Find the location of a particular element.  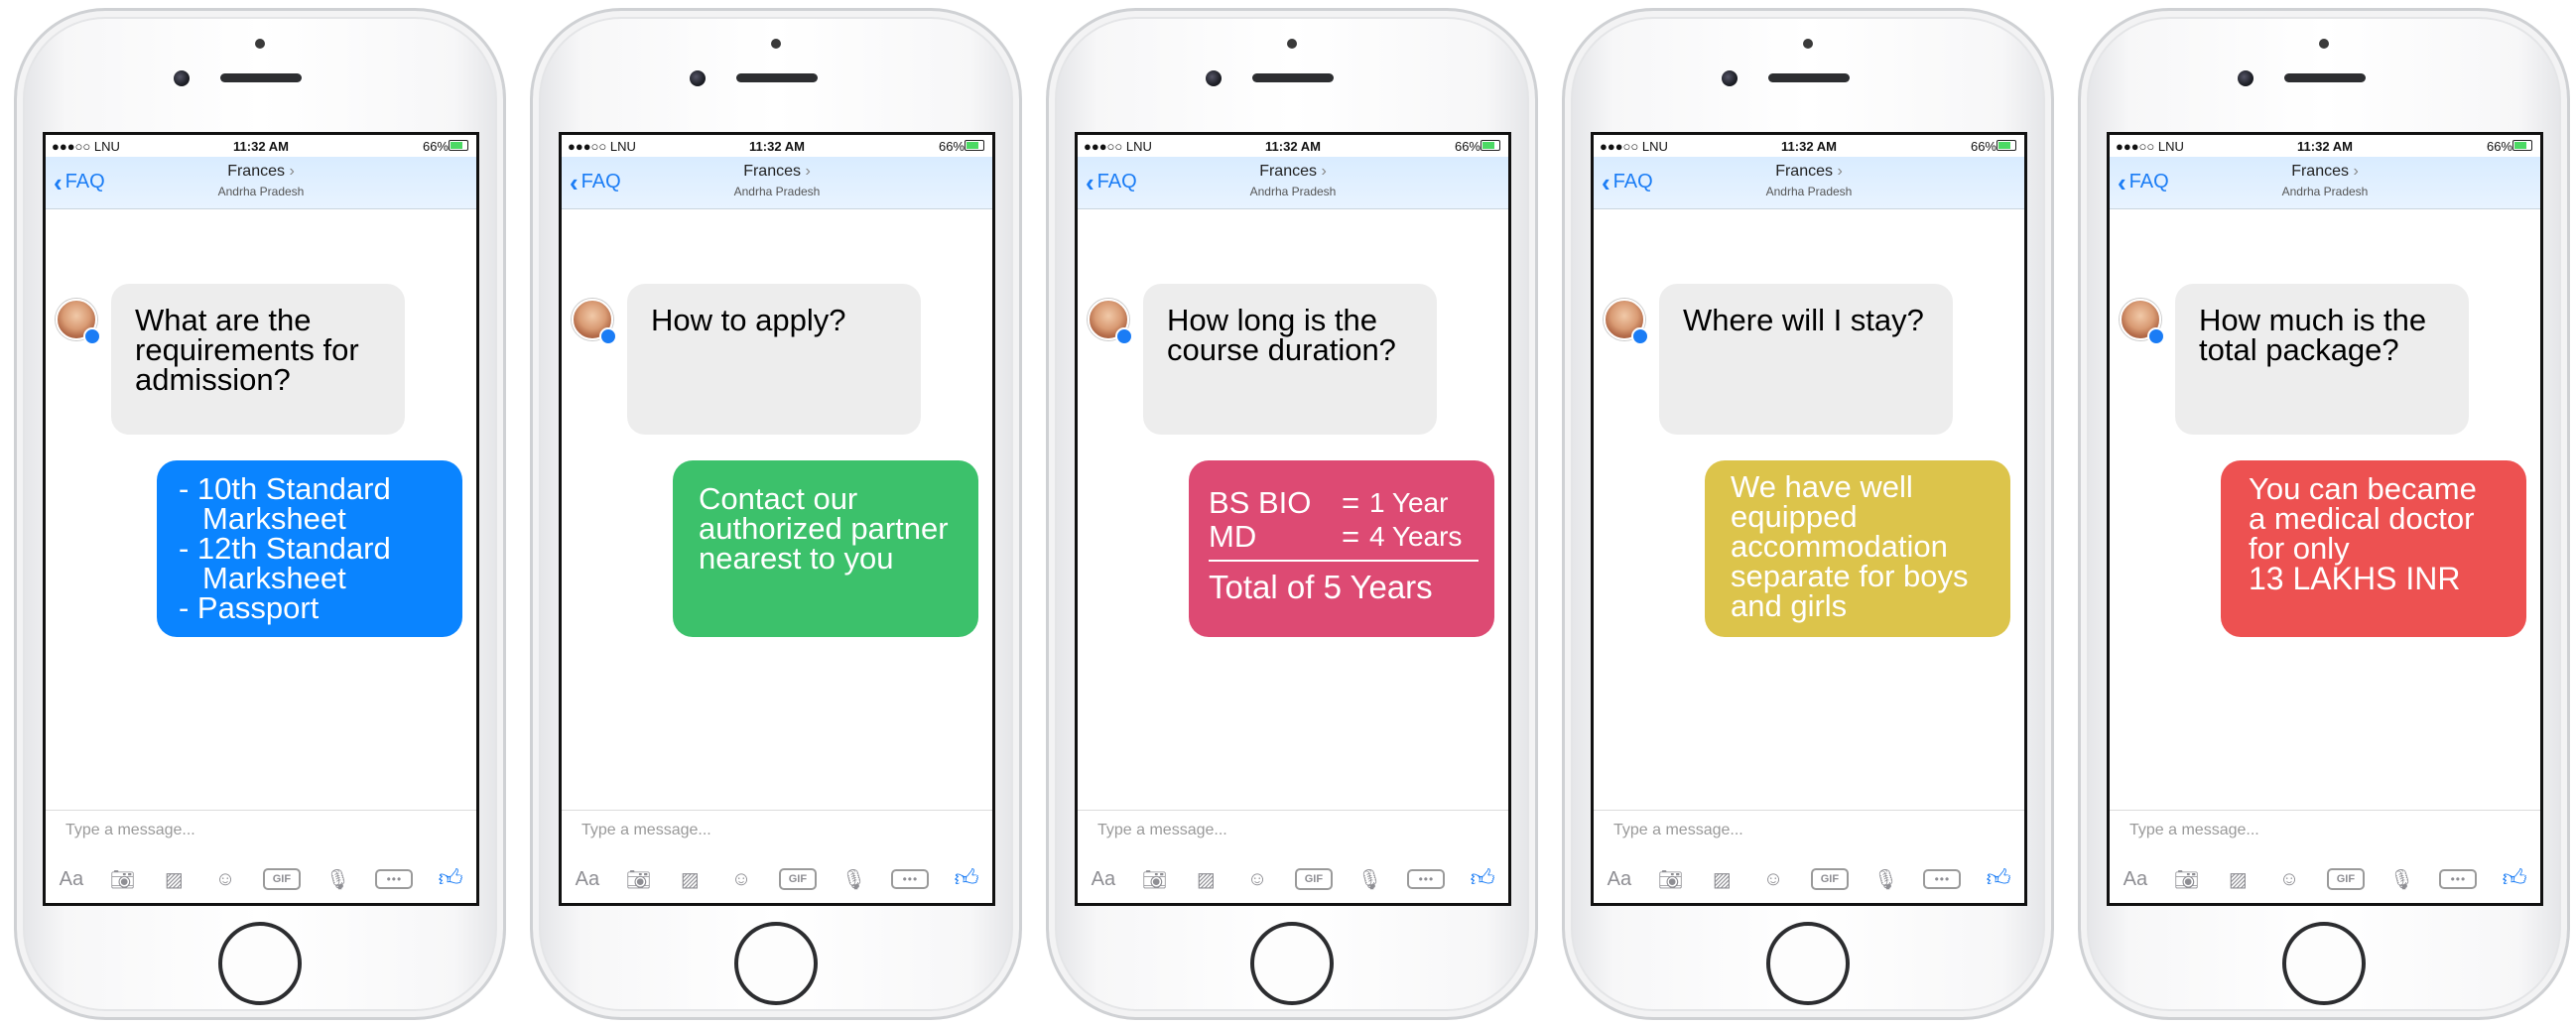

proximity-sensor is located at coordinates (1292, 44).